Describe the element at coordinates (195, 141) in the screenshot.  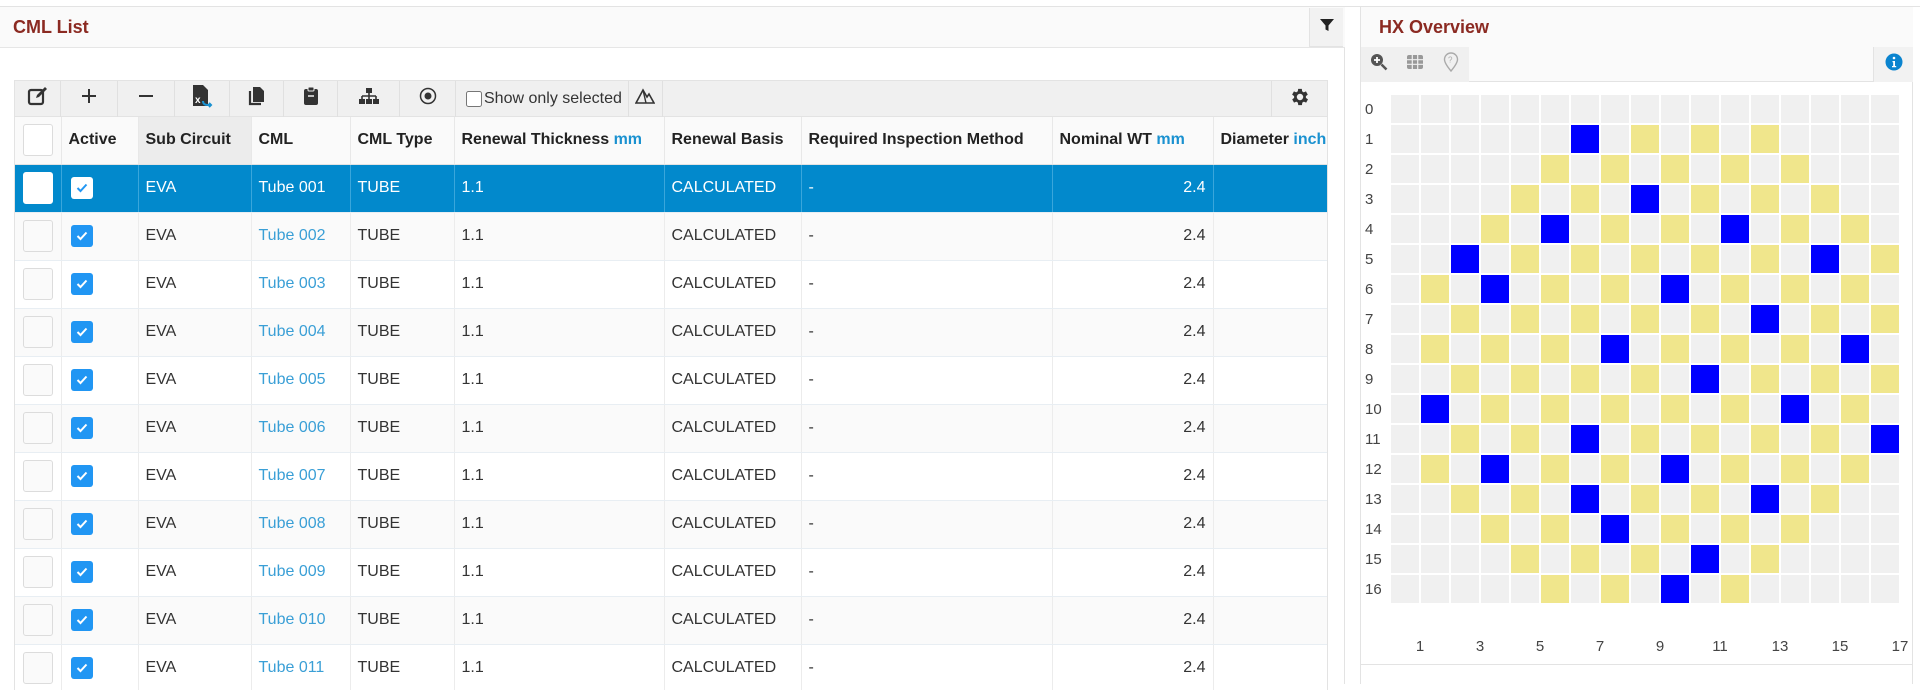
I see `column-header-sub-circuit: Sub Circuit` at that location.